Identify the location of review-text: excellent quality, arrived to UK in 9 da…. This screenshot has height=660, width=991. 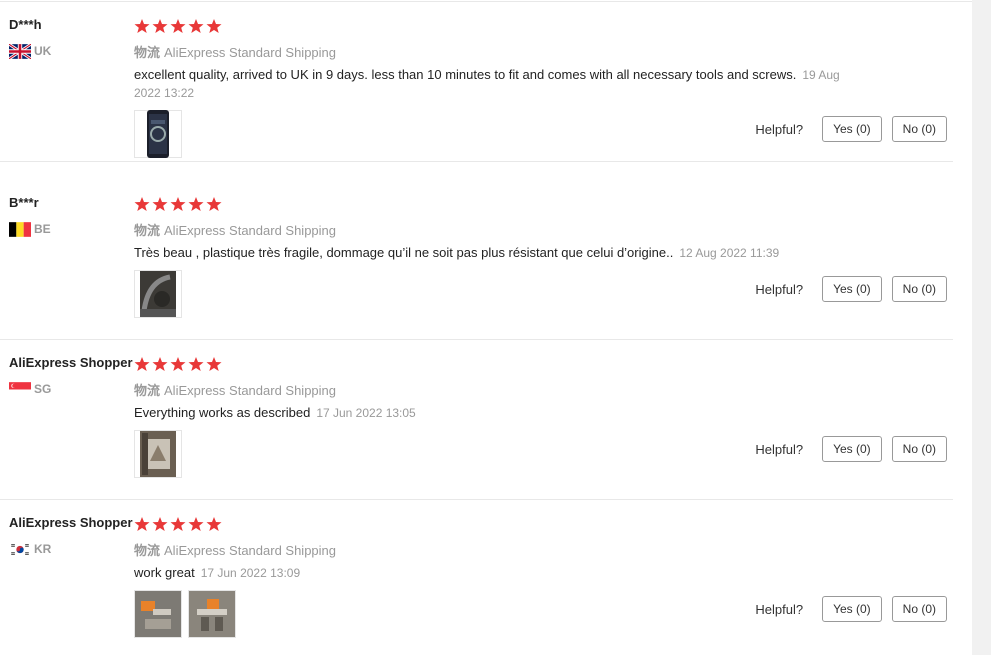
(487, 83).